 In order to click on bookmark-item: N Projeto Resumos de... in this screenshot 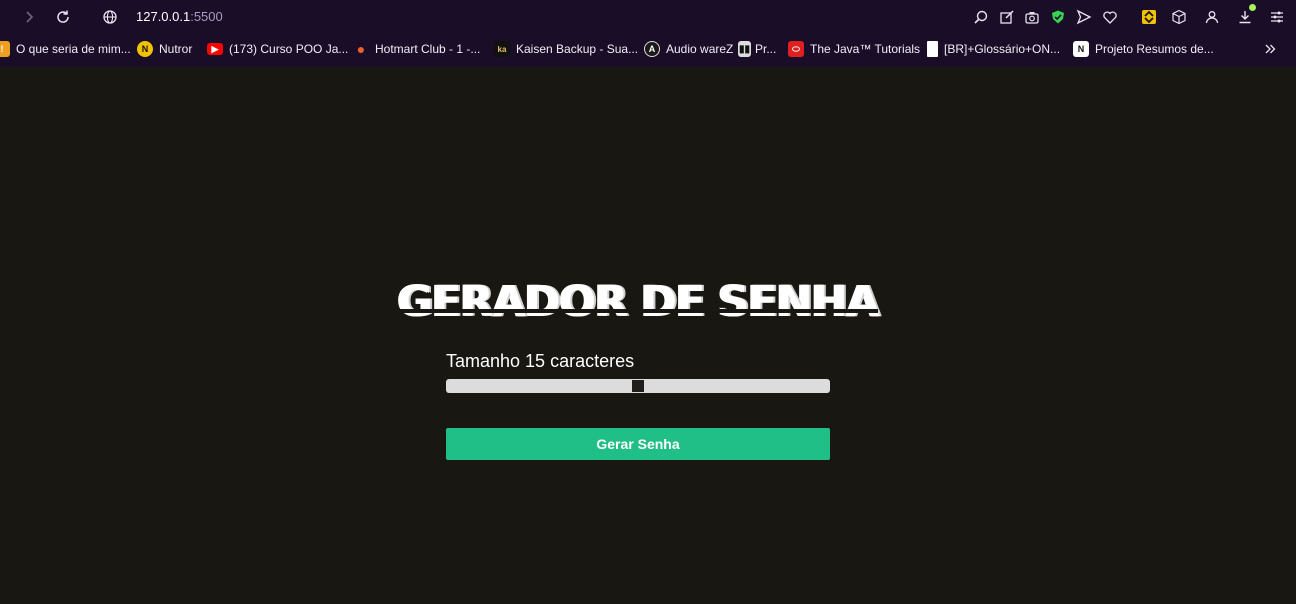, I will do `click(1143, 49)`.